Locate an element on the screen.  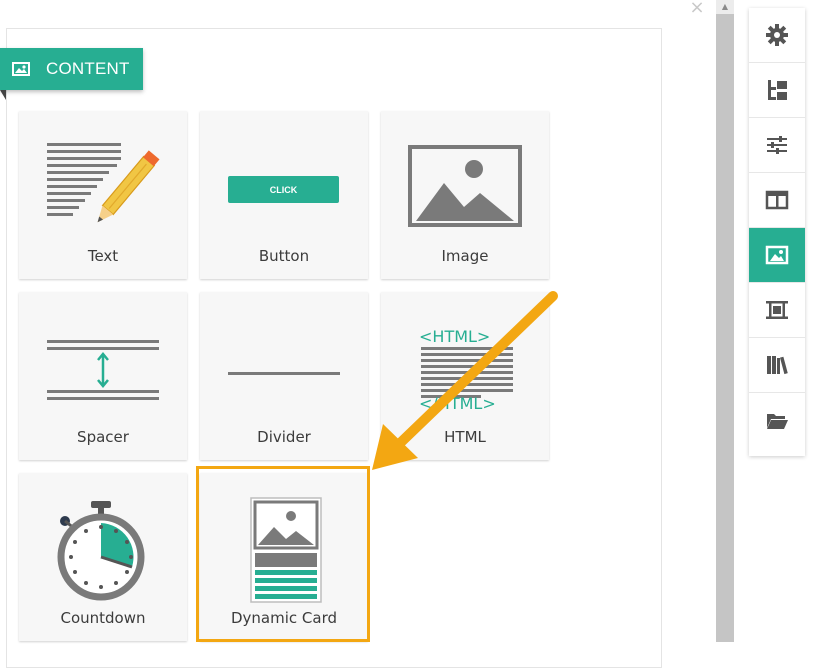
spacer-icon is located at coordinates (103, 370).